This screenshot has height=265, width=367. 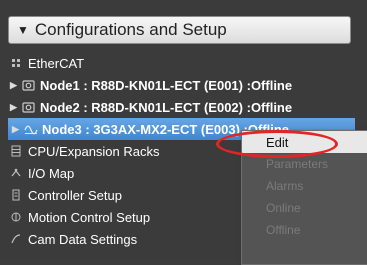 I want to click on tree-item-label: EtherCAT, so click(x=56, y=63).